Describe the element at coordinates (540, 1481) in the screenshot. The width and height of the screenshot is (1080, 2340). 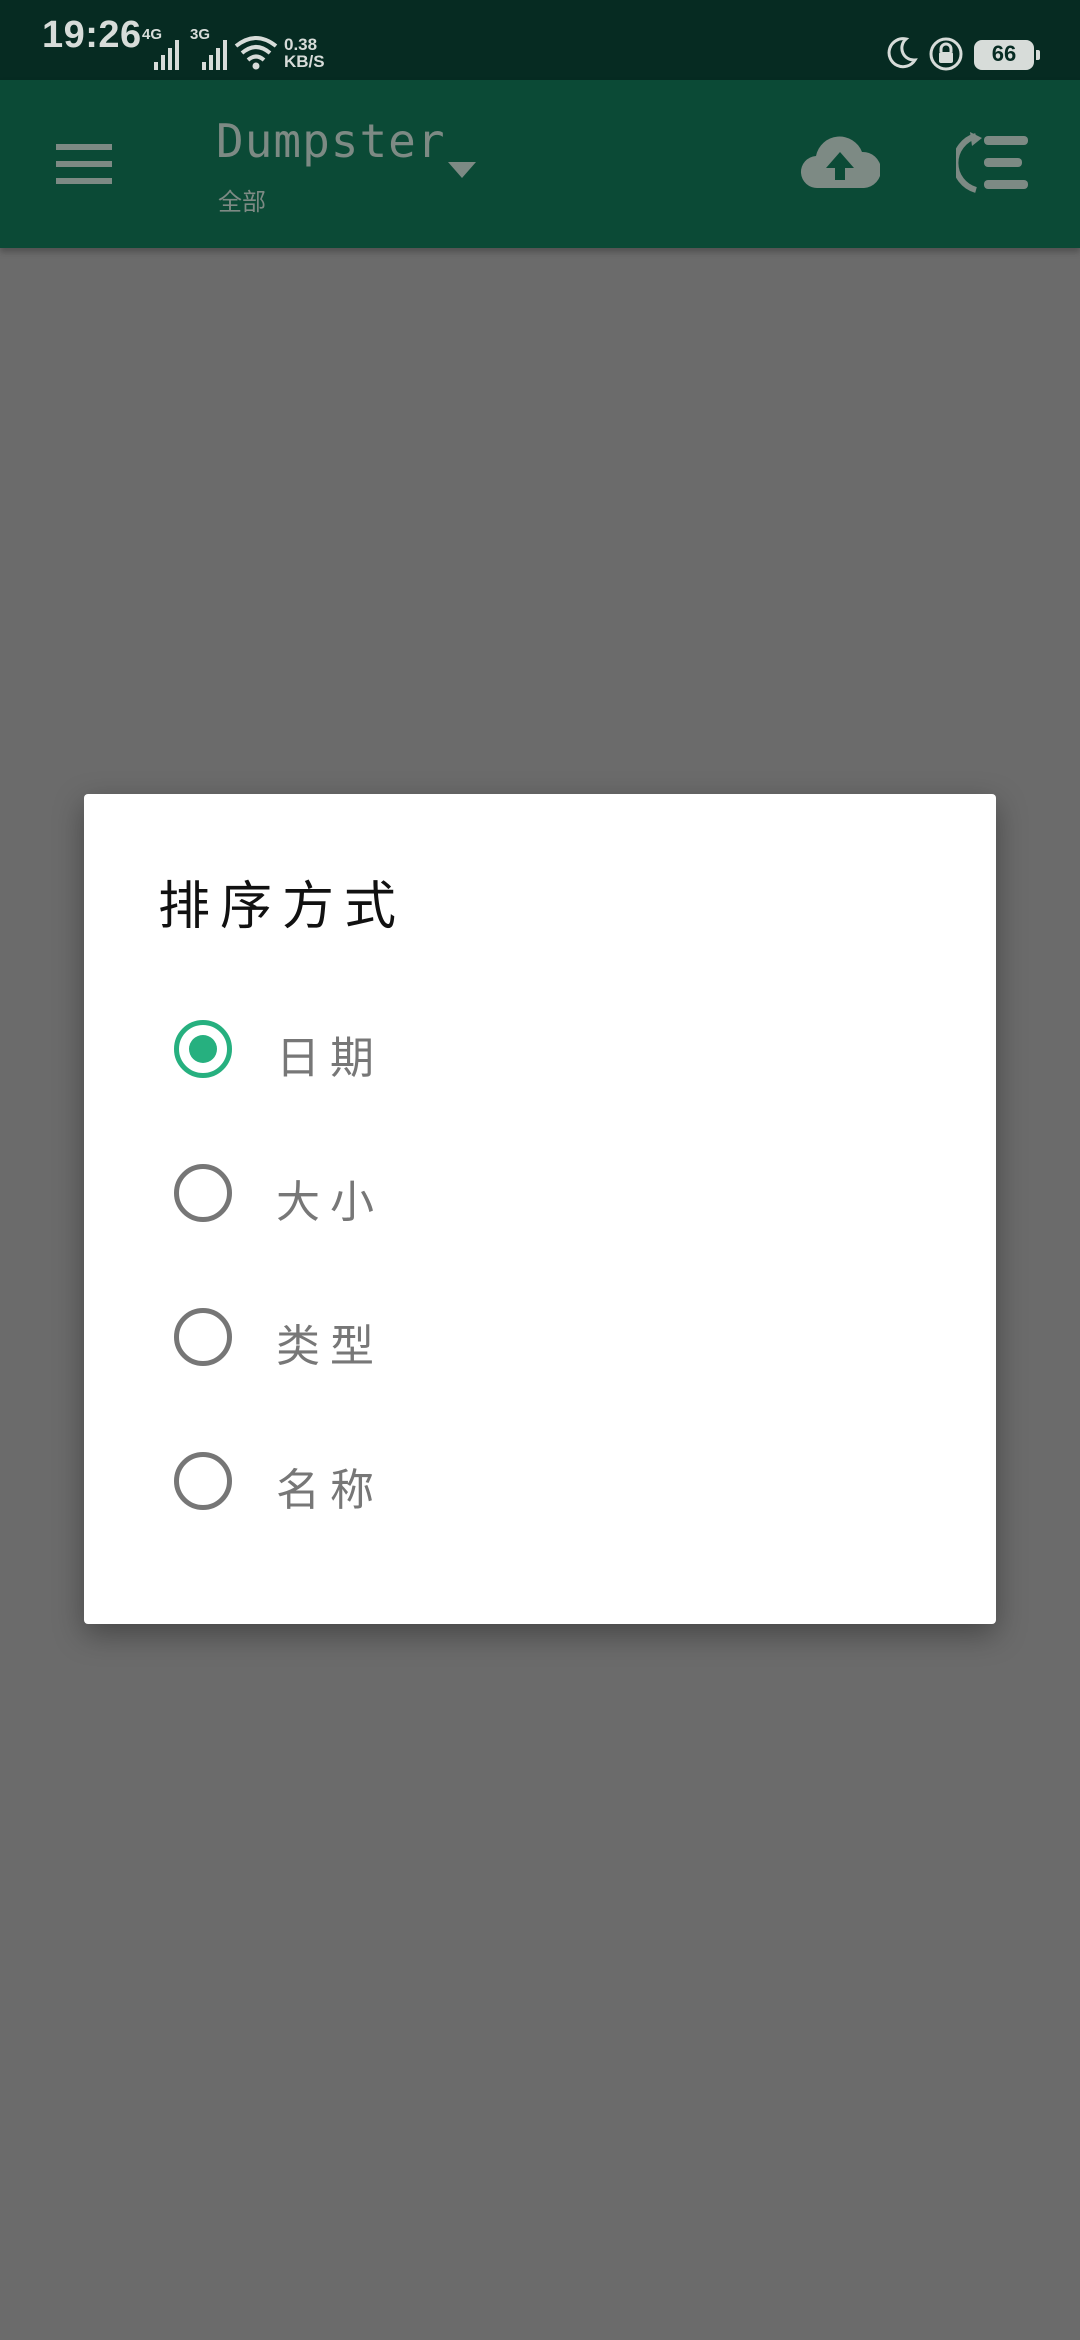
I see `sort-option-name: 名称` at that location.